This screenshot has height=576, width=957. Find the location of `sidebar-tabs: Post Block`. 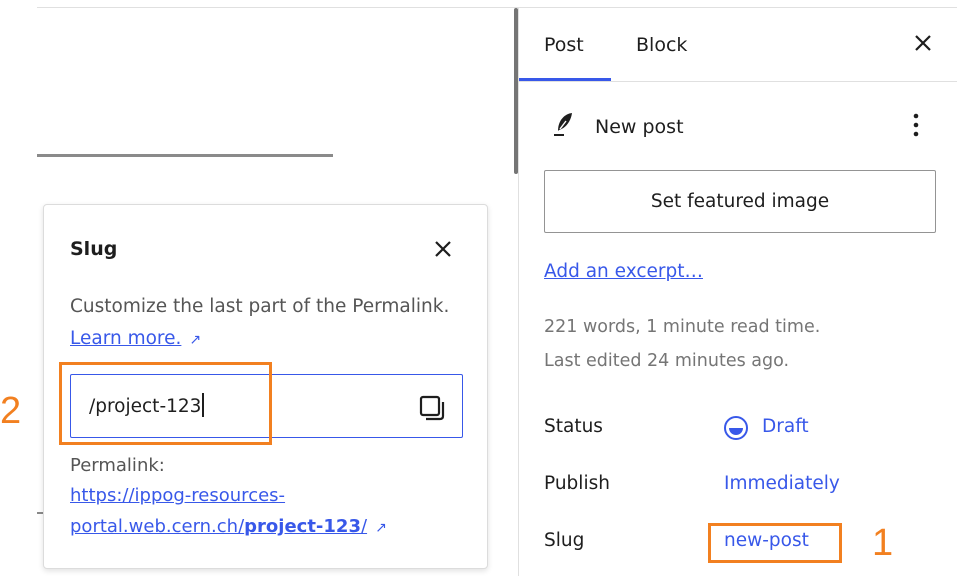

sidebar-tabs: Post Block is located at coordinates (738, 45).